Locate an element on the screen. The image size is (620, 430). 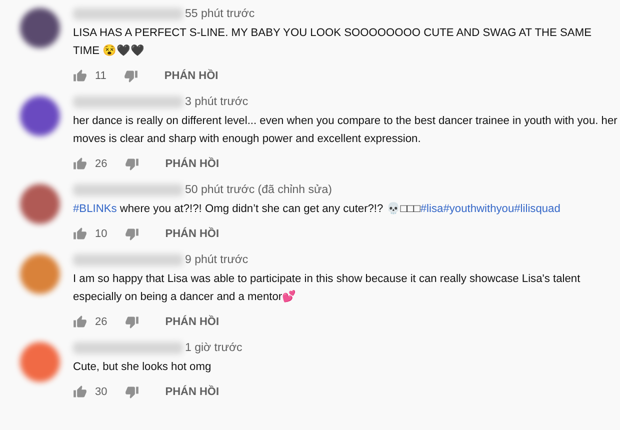
hashtag-link: #lilisquad is located at coordinates (537, 209).